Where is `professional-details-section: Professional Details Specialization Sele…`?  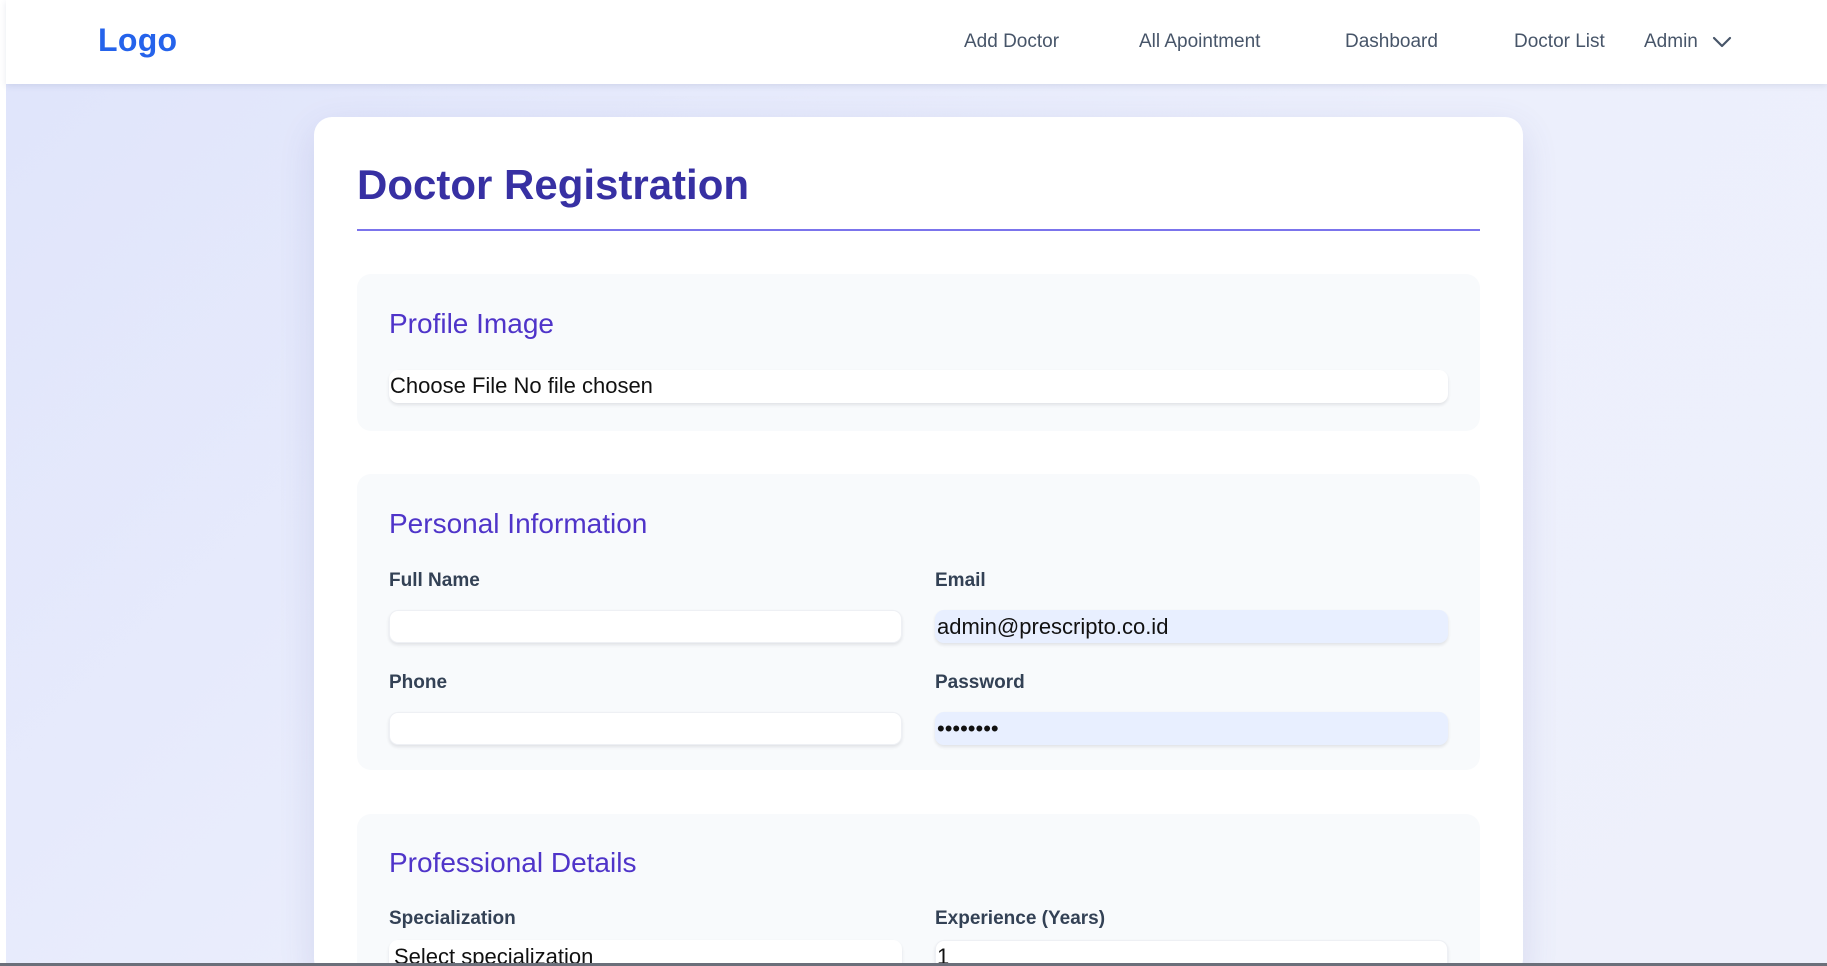
professional-details-section: Professional Details Specialization Sele… is located at coordinates (918, 890).